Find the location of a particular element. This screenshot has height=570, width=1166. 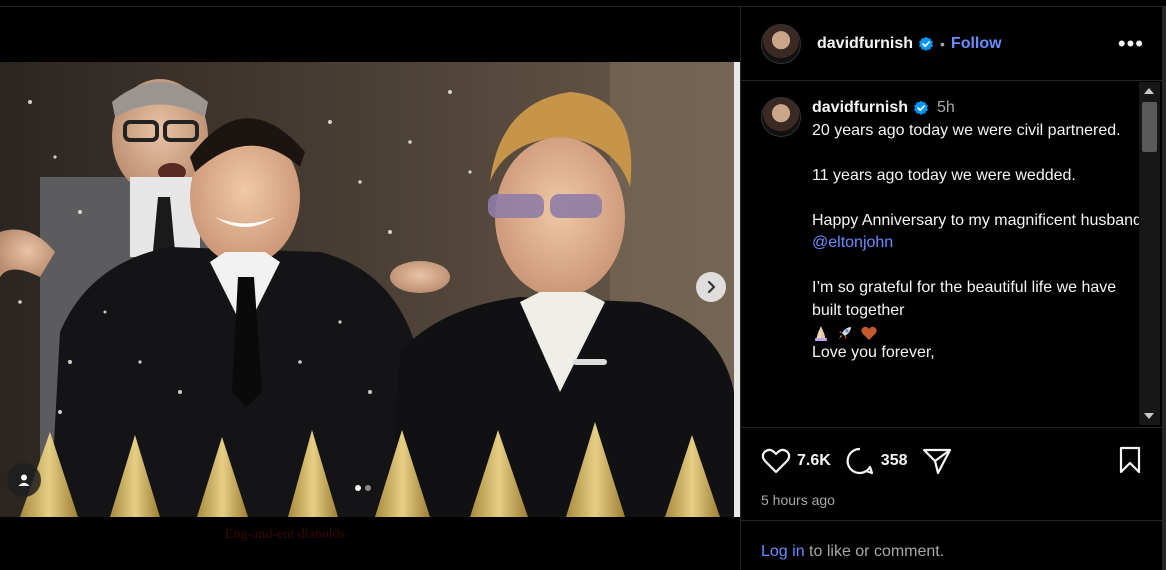

post-header: davidfurnish • Follow ••• is located at coordinates (951, 44).